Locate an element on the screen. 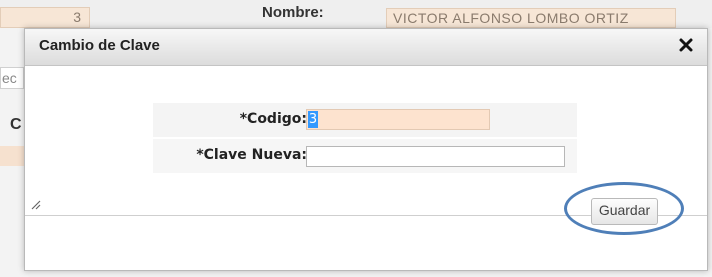 The width and height of the screenshot is (712, 277). codigo-row: *Codigo: 3 is located at coordinates (365, 120).